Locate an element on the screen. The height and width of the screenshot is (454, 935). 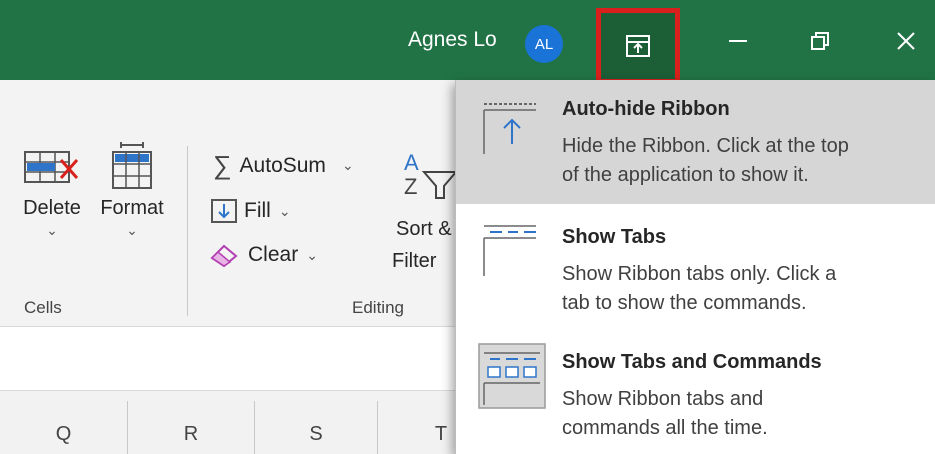
user-name: Agnes Lo is located at coordinates (452, 40).